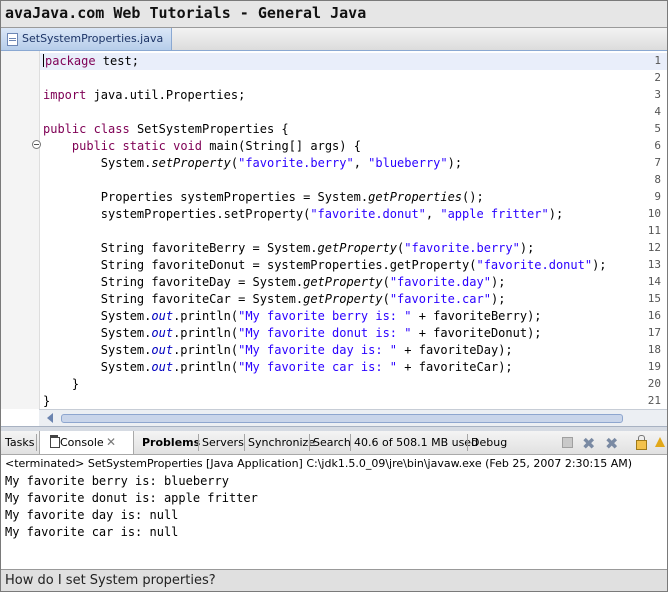 This screenshot has height=592, width=668. What do you see at coordinates (440, 299) in the screenshot?
I see `string-literal: "favorite.car"` at bounding box center [440, 299].